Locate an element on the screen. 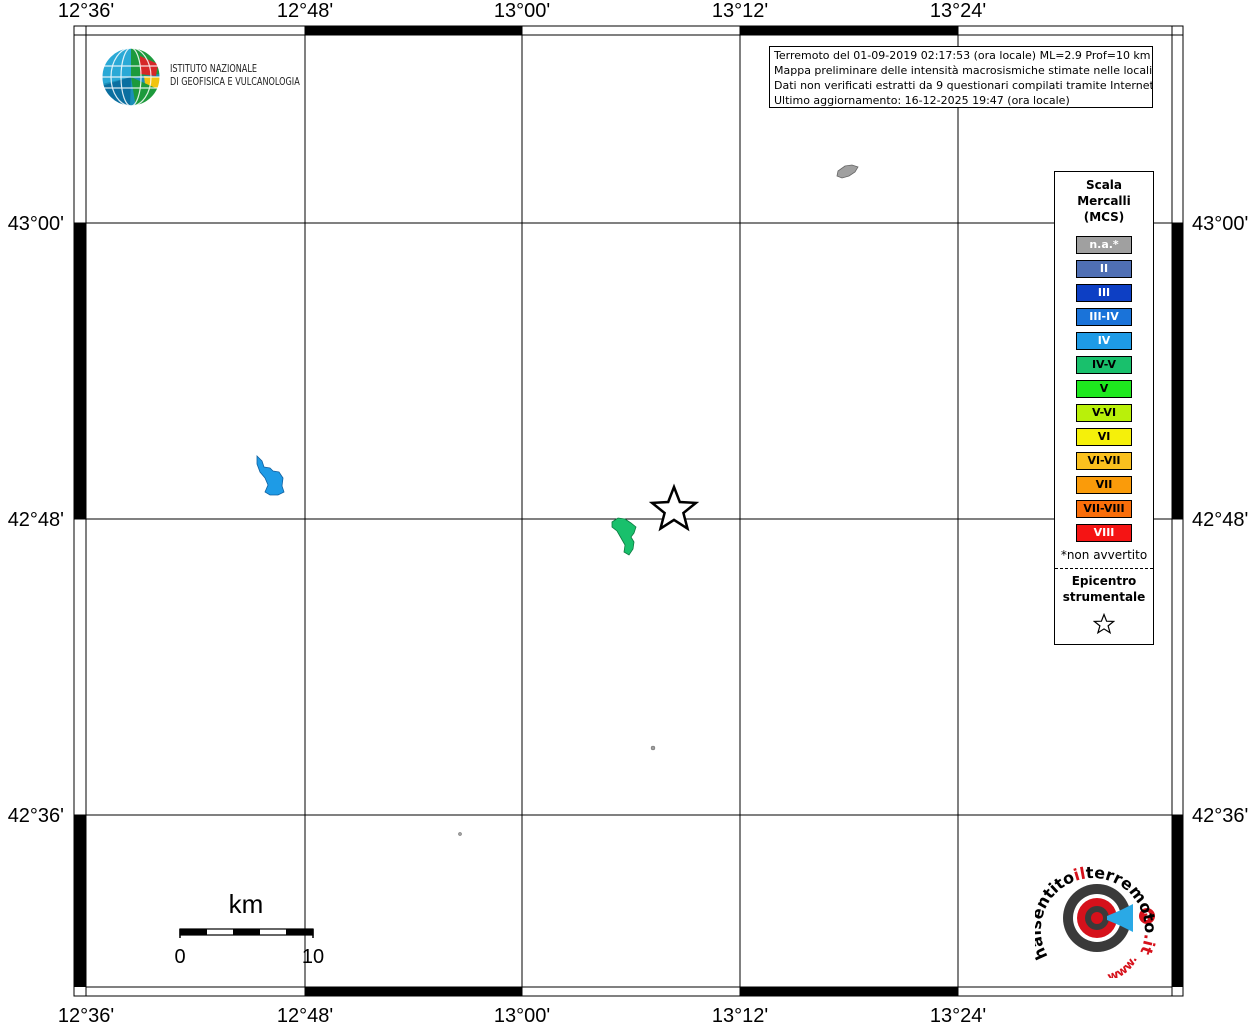  legend-item: IV is located at coordinates (1104, 341).